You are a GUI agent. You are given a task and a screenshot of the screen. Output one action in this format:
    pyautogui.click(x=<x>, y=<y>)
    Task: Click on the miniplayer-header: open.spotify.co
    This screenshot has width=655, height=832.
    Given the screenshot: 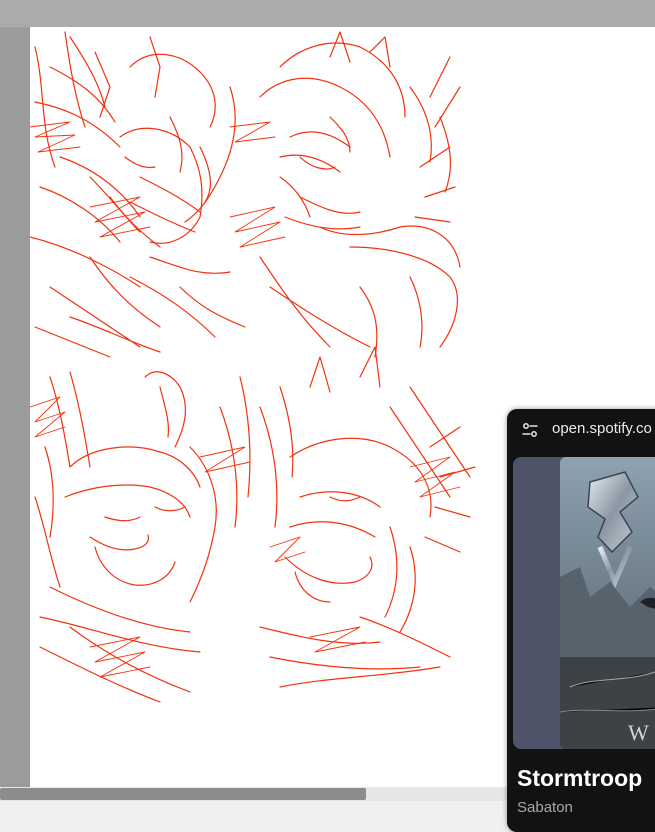 What is the action you would take?
    pyautogui.click(x=581, y=429)
    